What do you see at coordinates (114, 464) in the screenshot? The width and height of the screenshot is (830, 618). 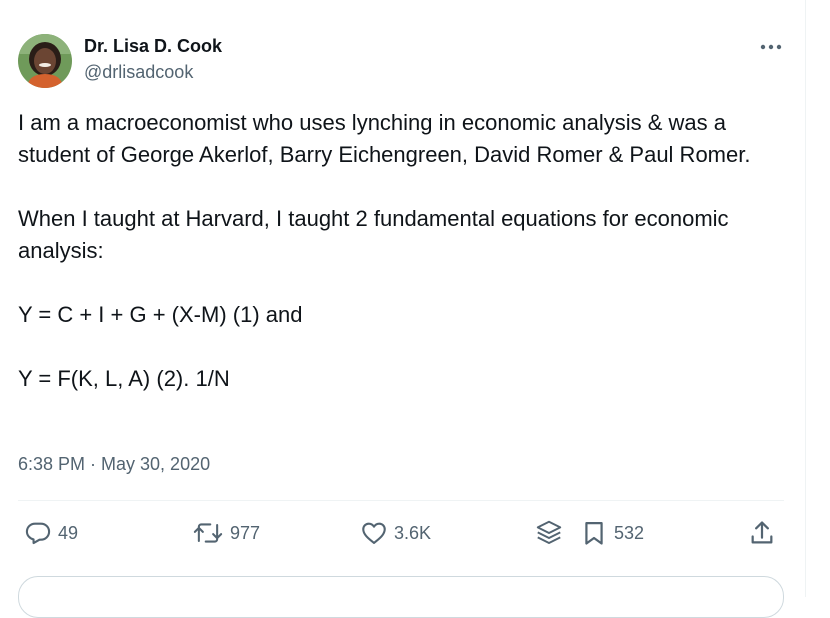 I see `tweet-timestamp: 6:38 PM · May 30, 2020` at bounding box center [114, 464].